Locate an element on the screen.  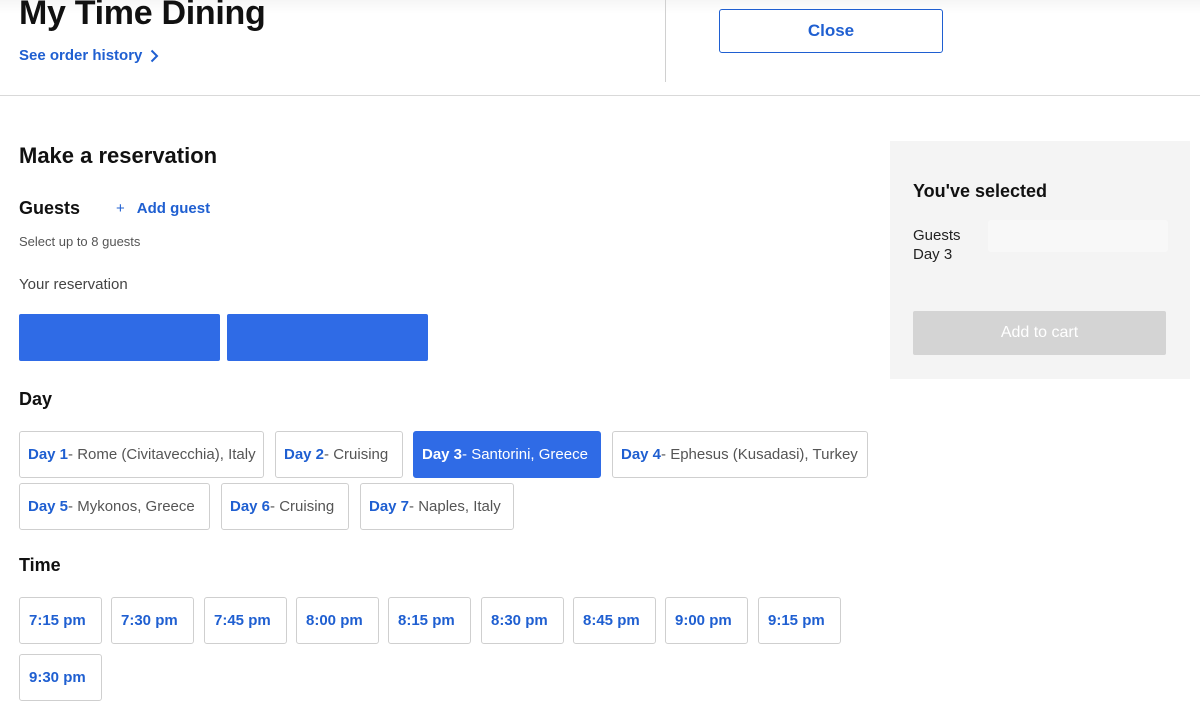
day-option-4: Day 4 - Ephesus (Kusadasi), Turkey is located at coordinates (740, 454).